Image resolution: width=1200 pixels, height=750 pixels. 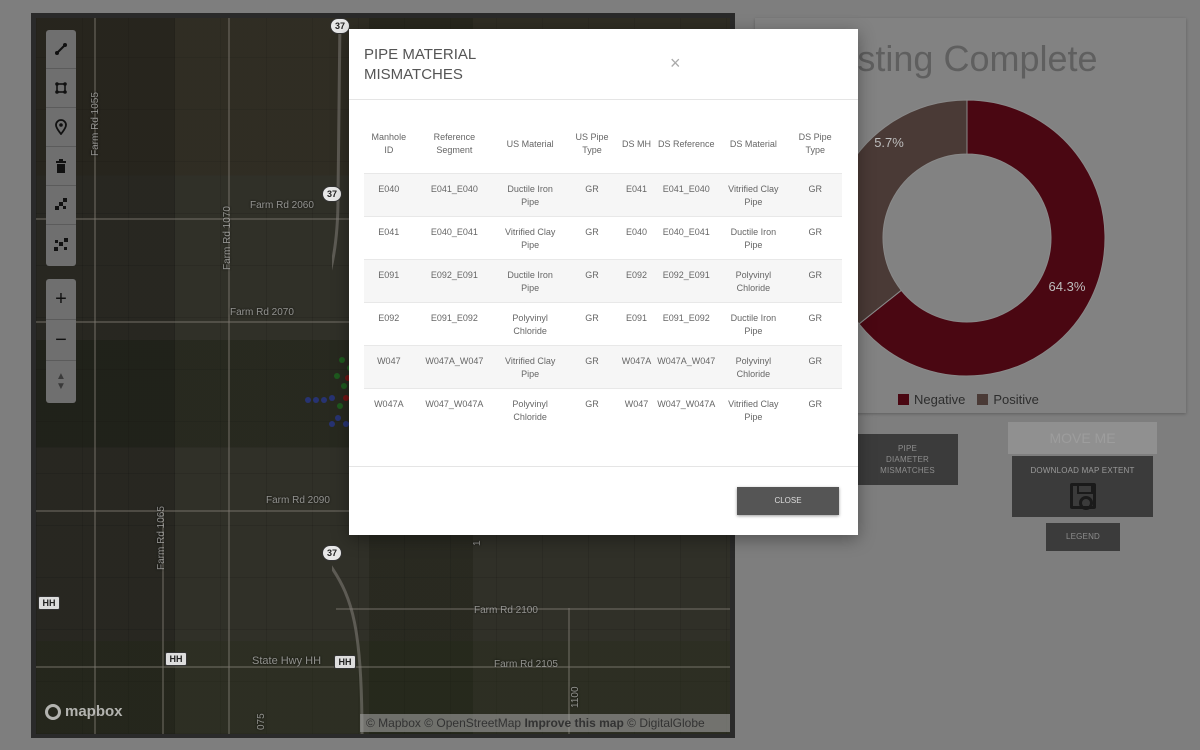 I want to click on road-label: Farm Rd 2090, so click(x=298, y=500).